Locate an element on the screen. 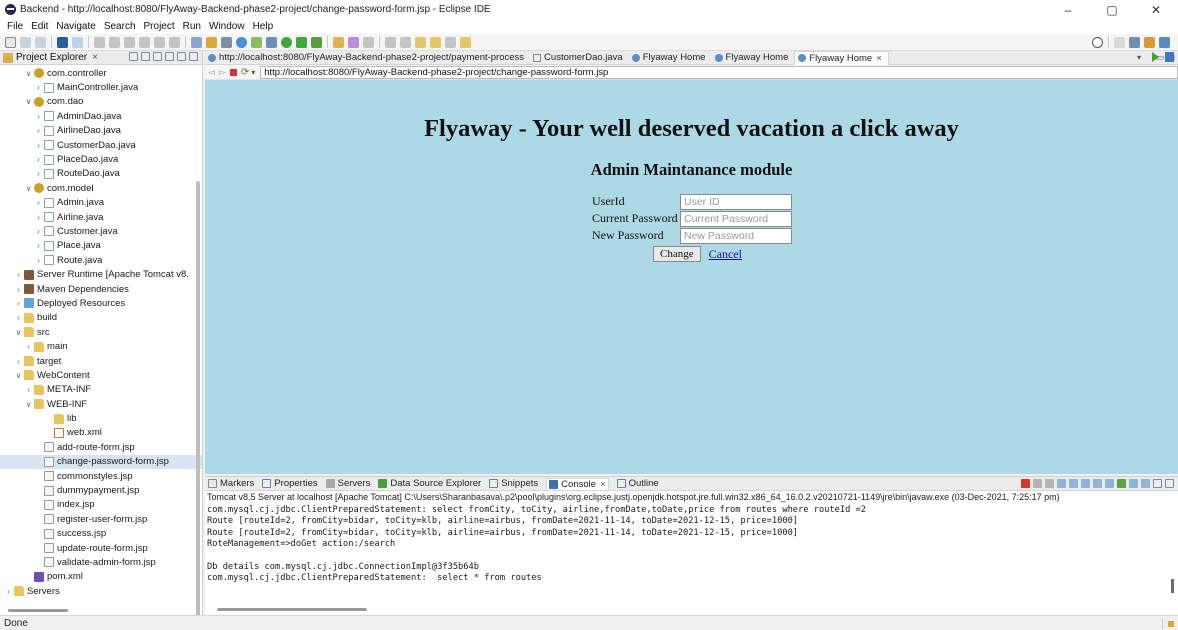 The height and width of the screenshot is (630, 1178). tree-item: add-route-form.jsp is located at coordinates (101, 447).